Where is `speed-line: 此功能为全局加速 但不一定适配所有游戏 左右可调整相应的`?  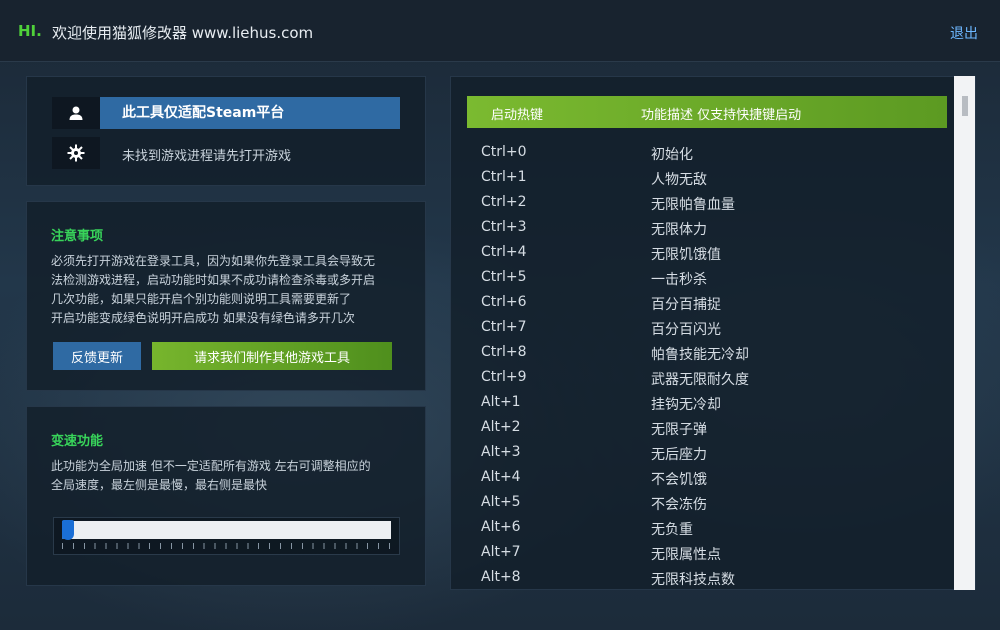
speed-line: 此功能为全局加速 但不一定适配所有游戏 左右可调整相应的 is located at coordinates (211, 466).